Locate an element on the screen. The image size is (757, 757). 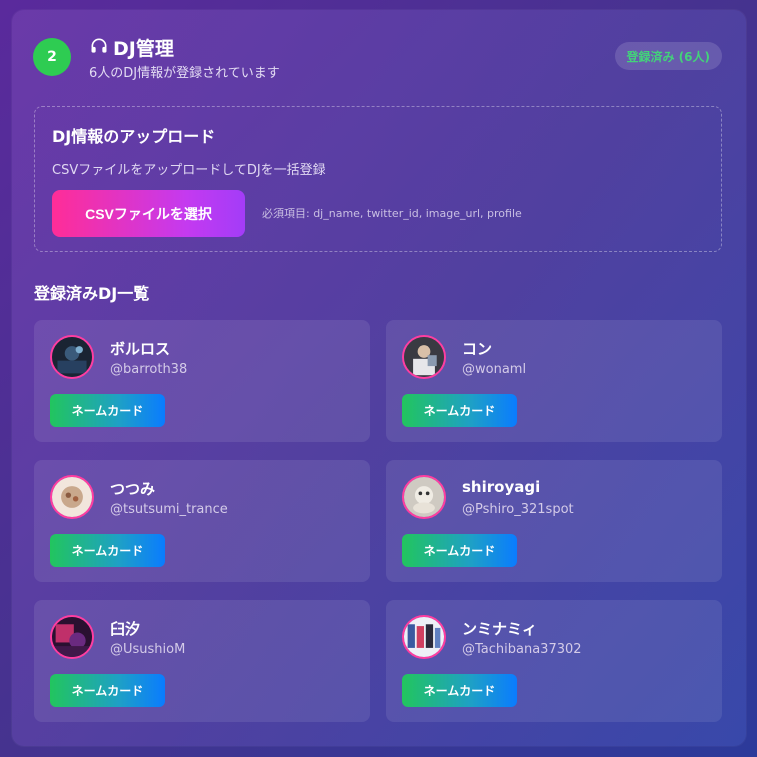
upload-description: CSVファイルをアップロードしてDJを一括登録 is located at coordinates (189, 170).